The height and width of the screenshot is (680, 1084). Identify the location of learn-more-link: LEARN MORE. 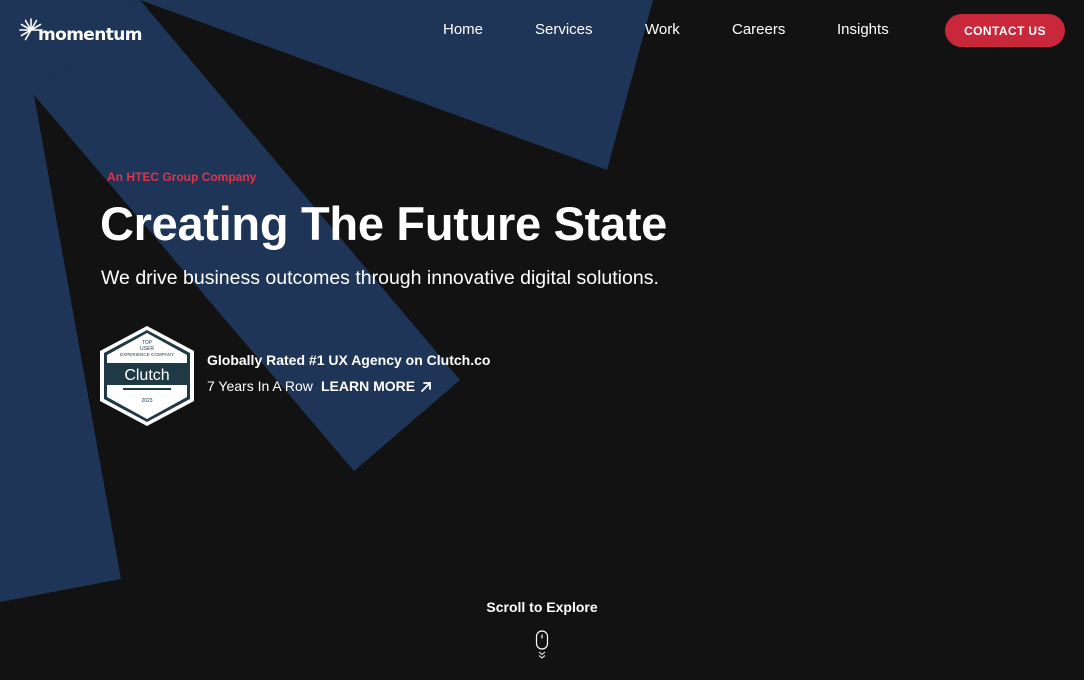
(376, 386).